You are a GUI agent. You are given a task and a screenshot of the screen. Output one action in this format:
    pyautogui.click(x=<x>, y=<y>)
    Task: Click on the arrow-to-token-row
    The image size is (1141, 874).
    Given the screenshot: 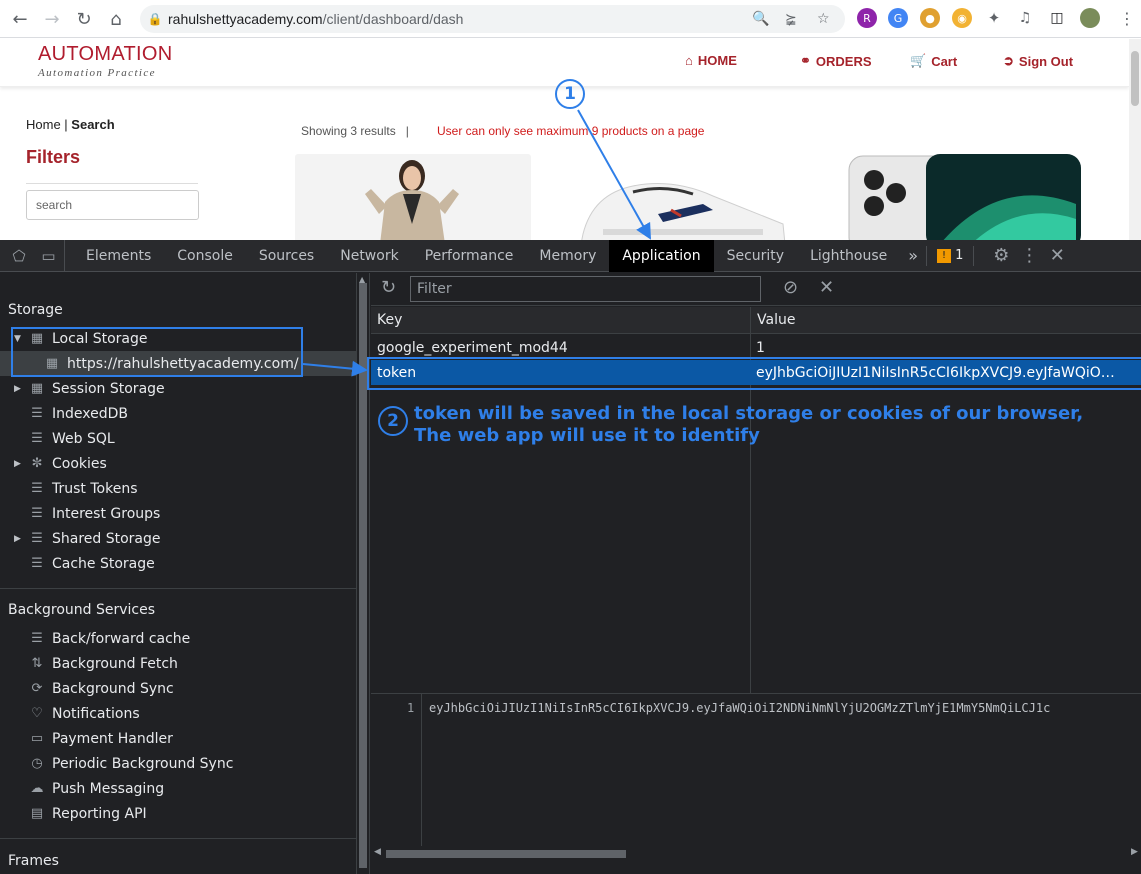 What is the action you would take?
    pyautogui.click(x=335, y=368)
    